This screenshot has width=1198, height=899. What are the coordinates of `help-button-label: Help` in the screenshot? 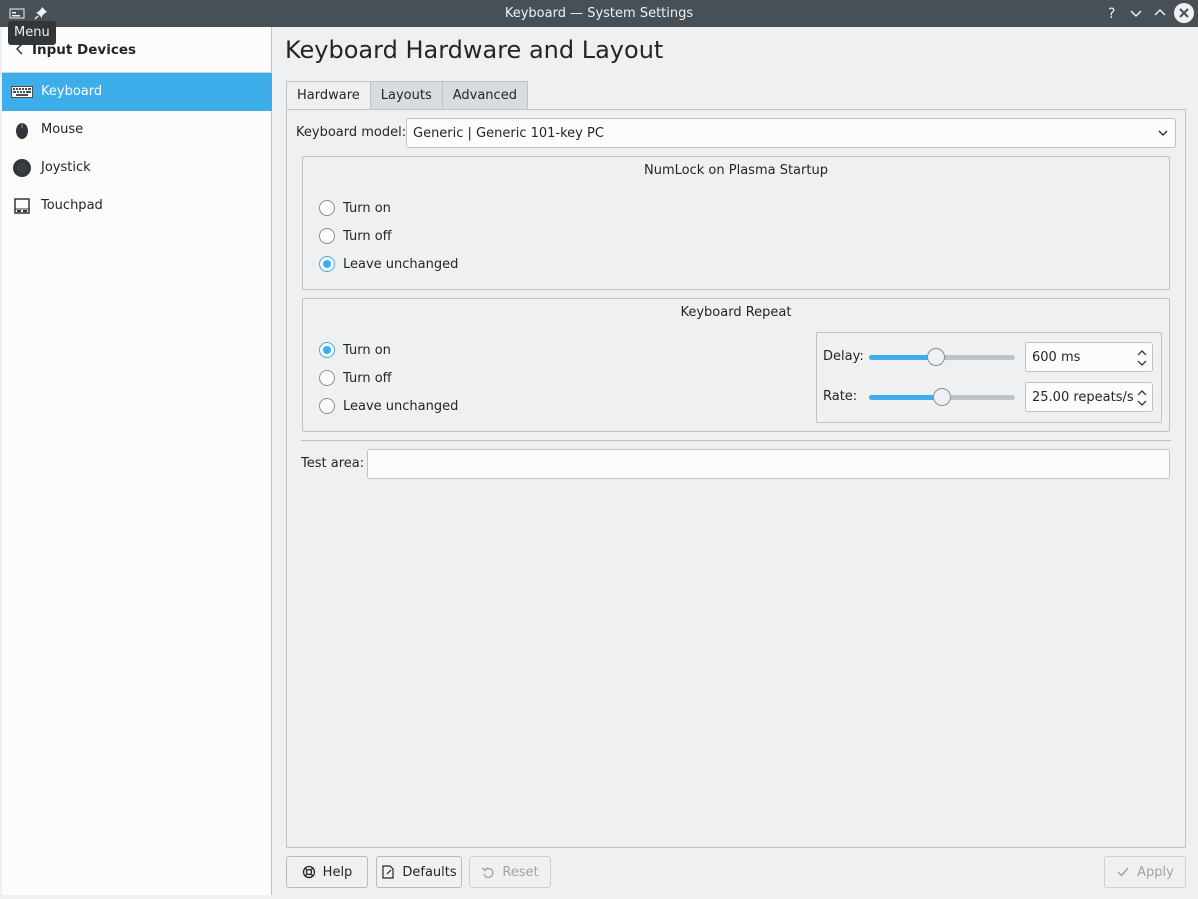 It's located at (337, 872).